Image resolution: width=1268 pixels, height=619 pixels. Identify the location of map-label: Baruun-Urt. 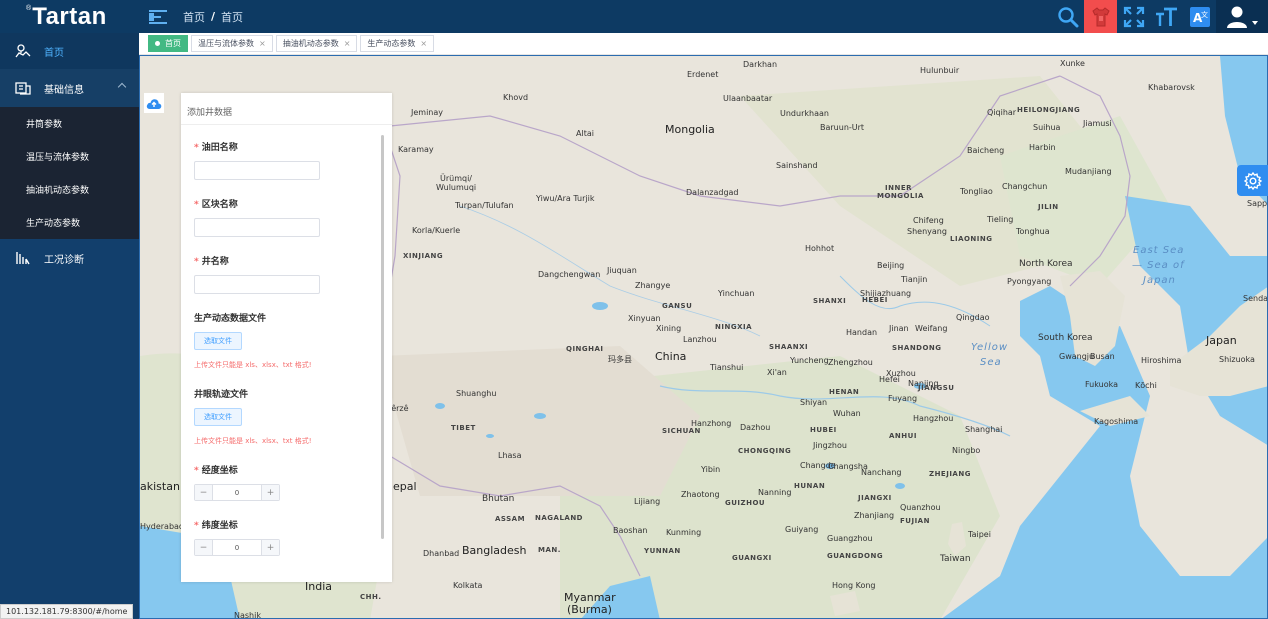
(842, 127).